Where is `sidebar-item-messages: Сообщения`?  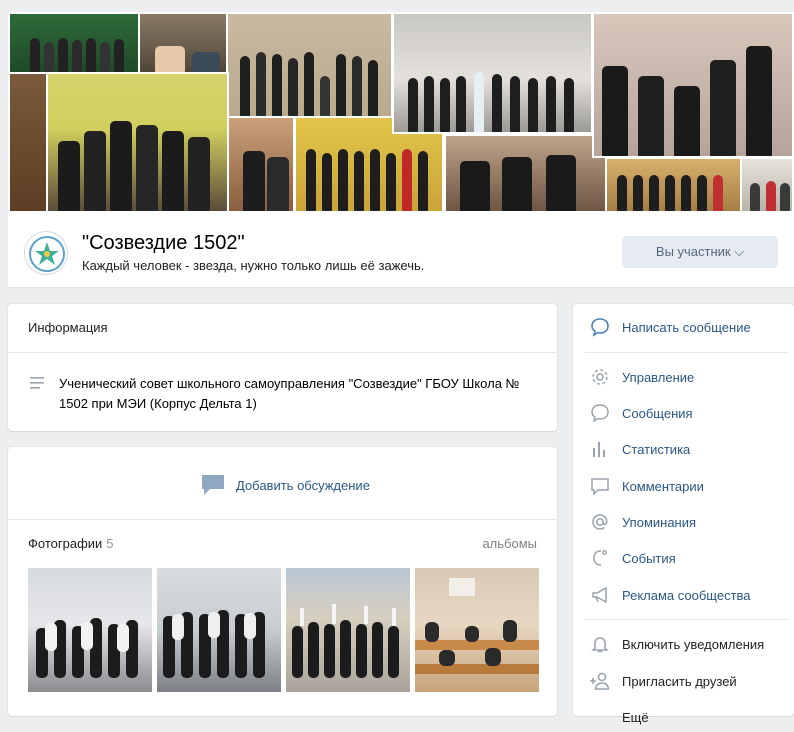 sidebar-item-messages: Сообщения is located at coordinates (683, 413).